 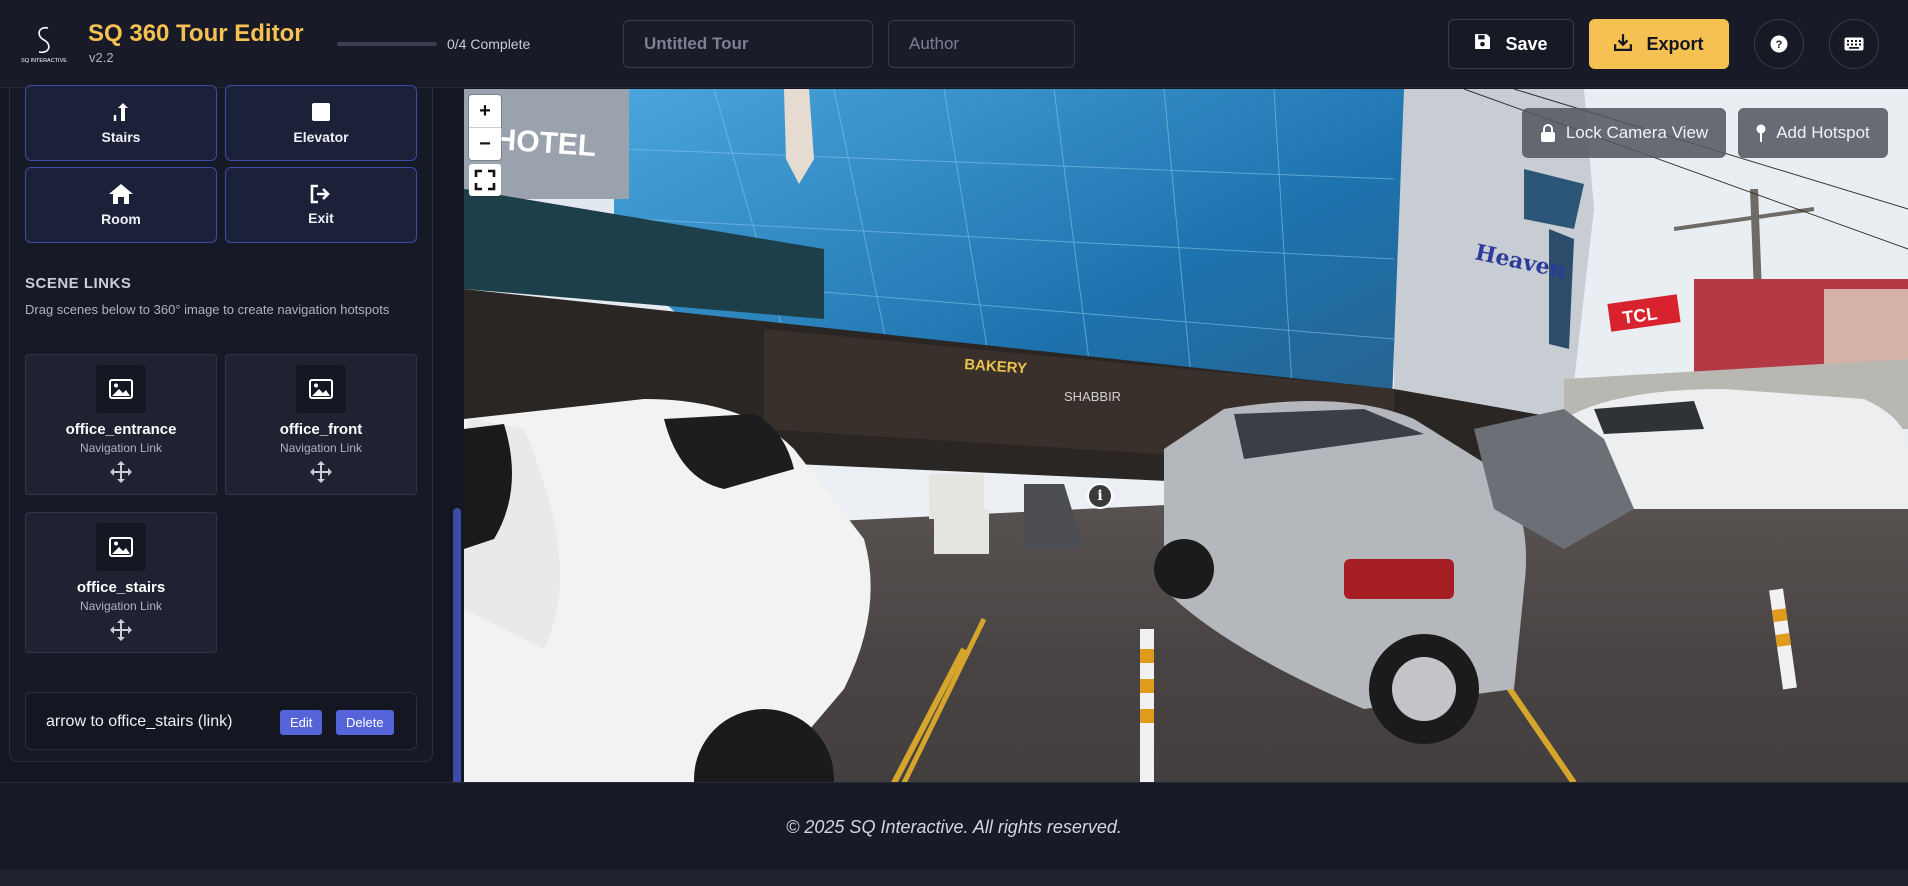 I want to click on scene-card-office-entrance: office_entrance Navigation Link, so click(x=121, y=424).